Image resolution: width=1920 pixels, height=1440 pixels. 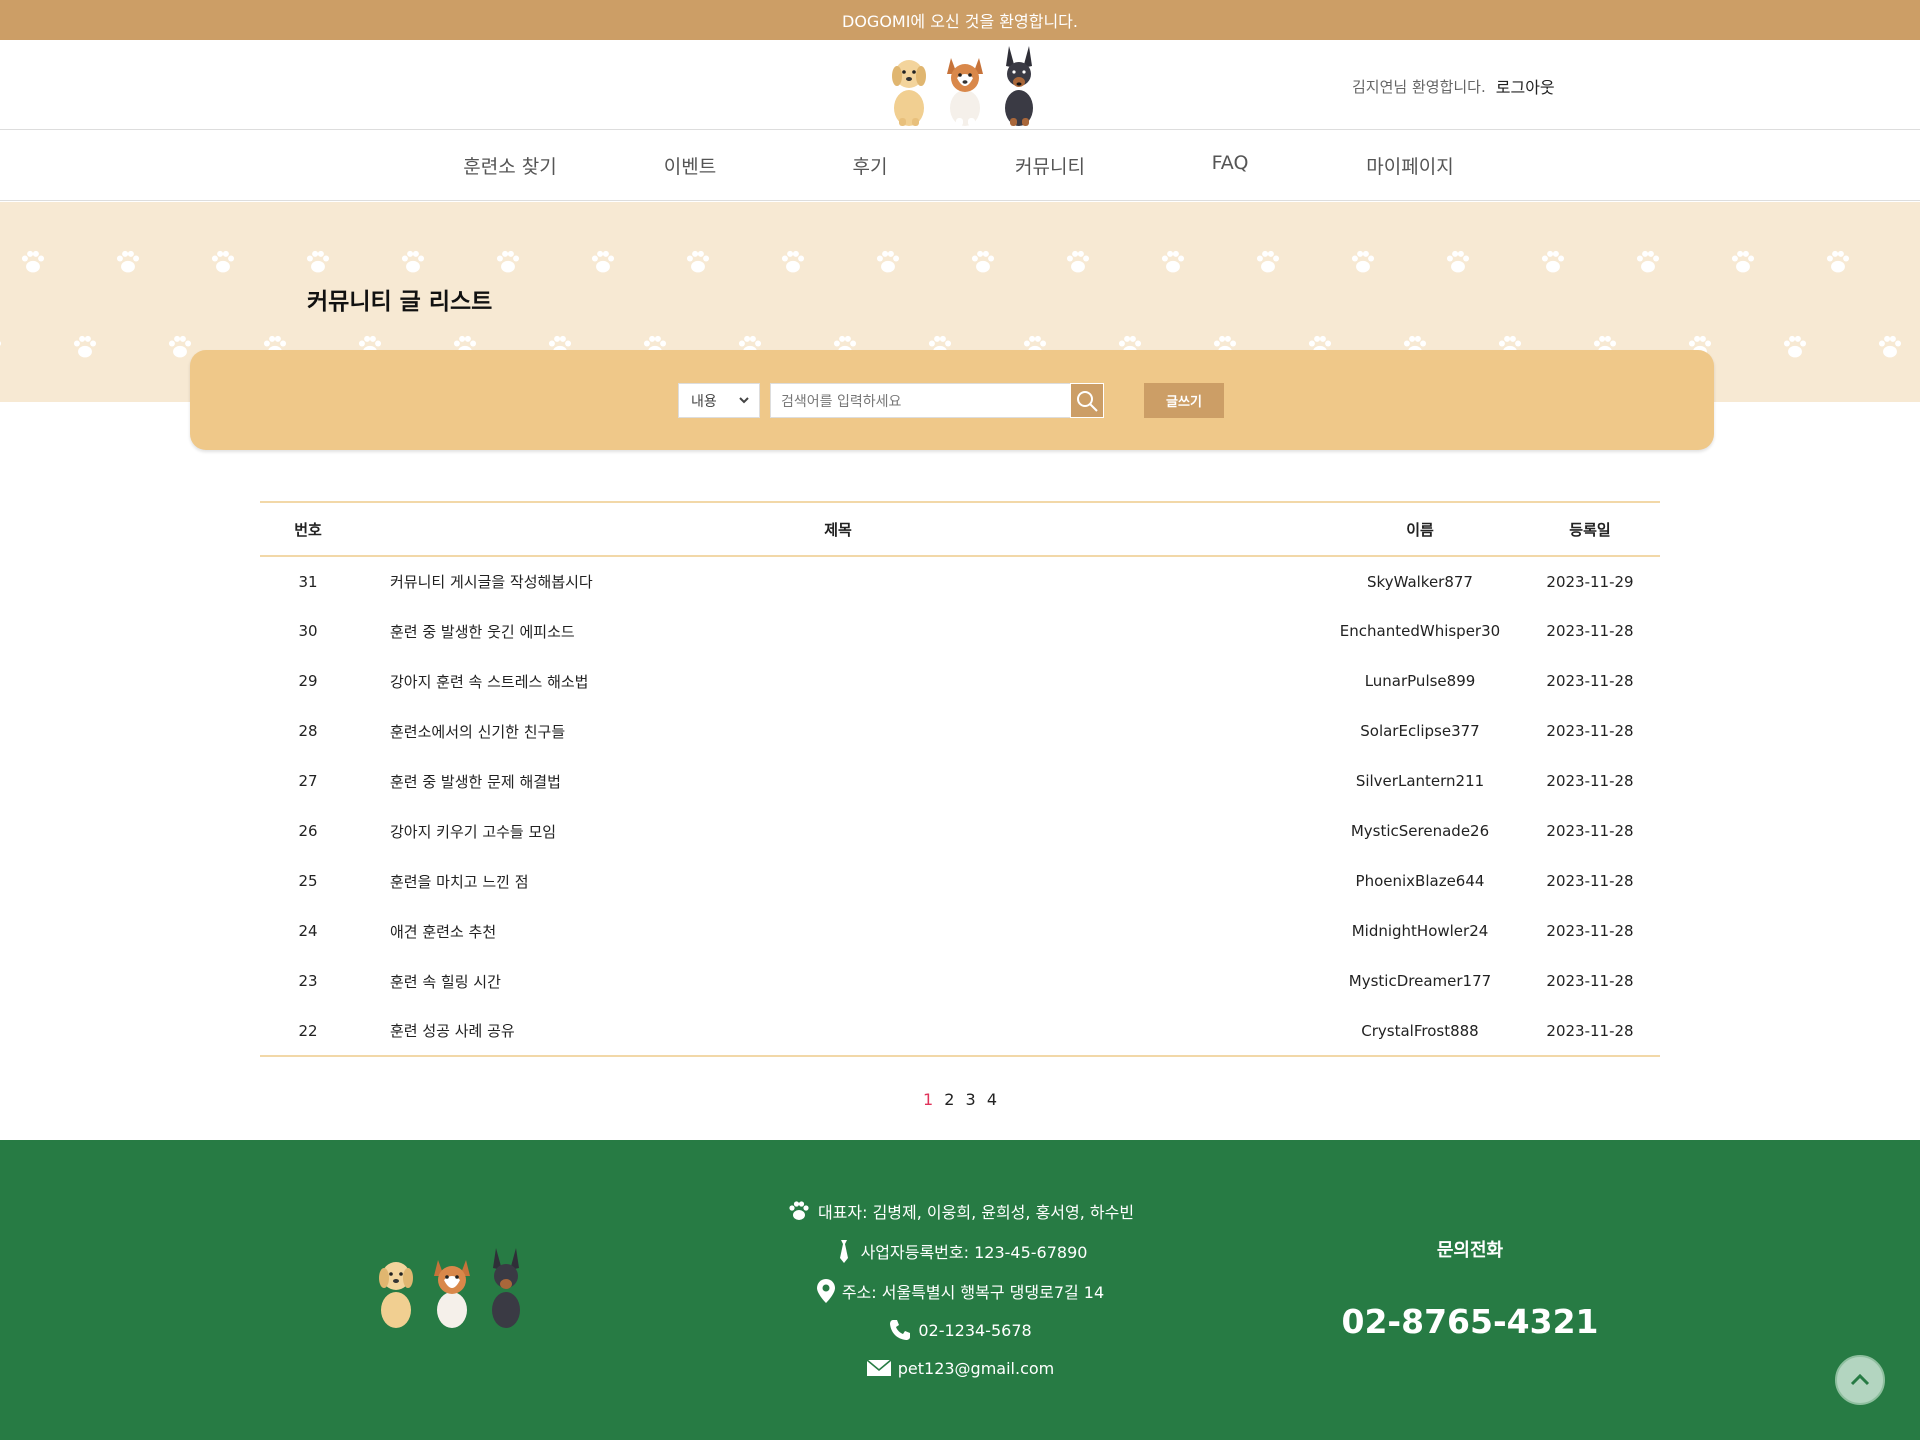 I want to click on row-name: SilverLantern211, so click(x=1420, y=781).